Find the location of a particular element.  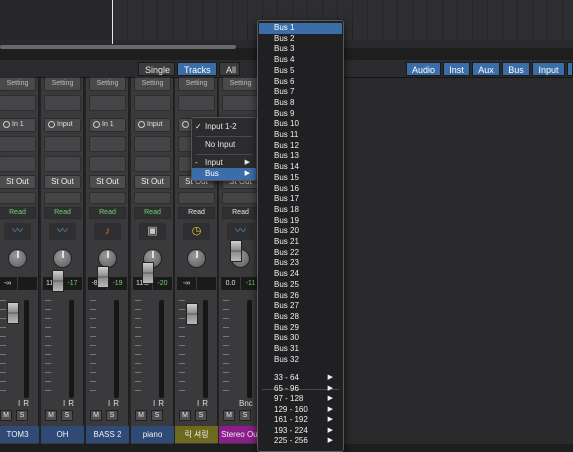

bus-menu-item: Bus 30 is located at coordinates (300, 338).